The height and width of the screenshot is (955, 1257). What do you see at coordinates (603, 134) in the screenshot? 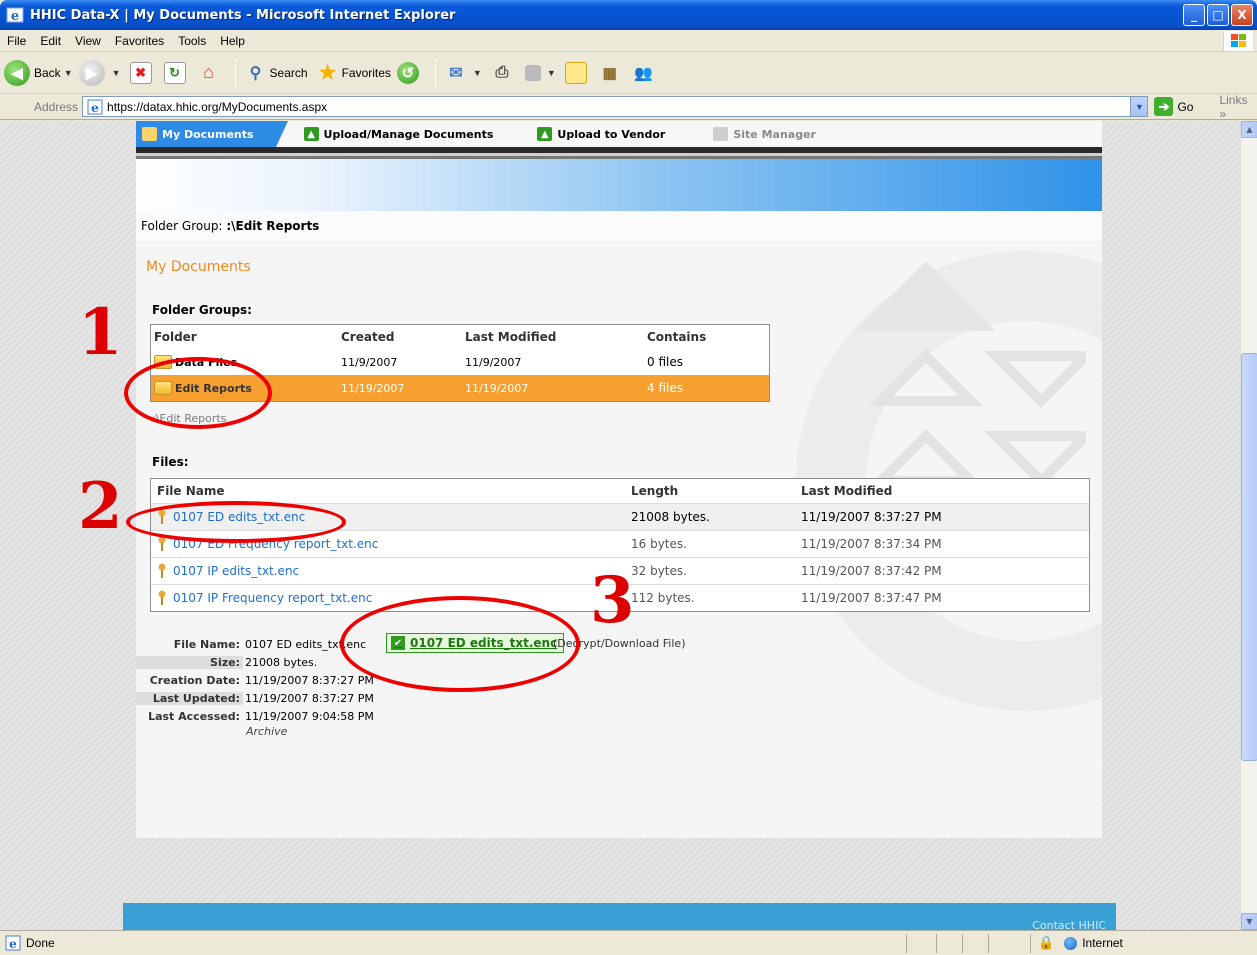
I see `tab-upload-to-vendor: ▲ Upload to Vendor` at bounding box center [603, 134].